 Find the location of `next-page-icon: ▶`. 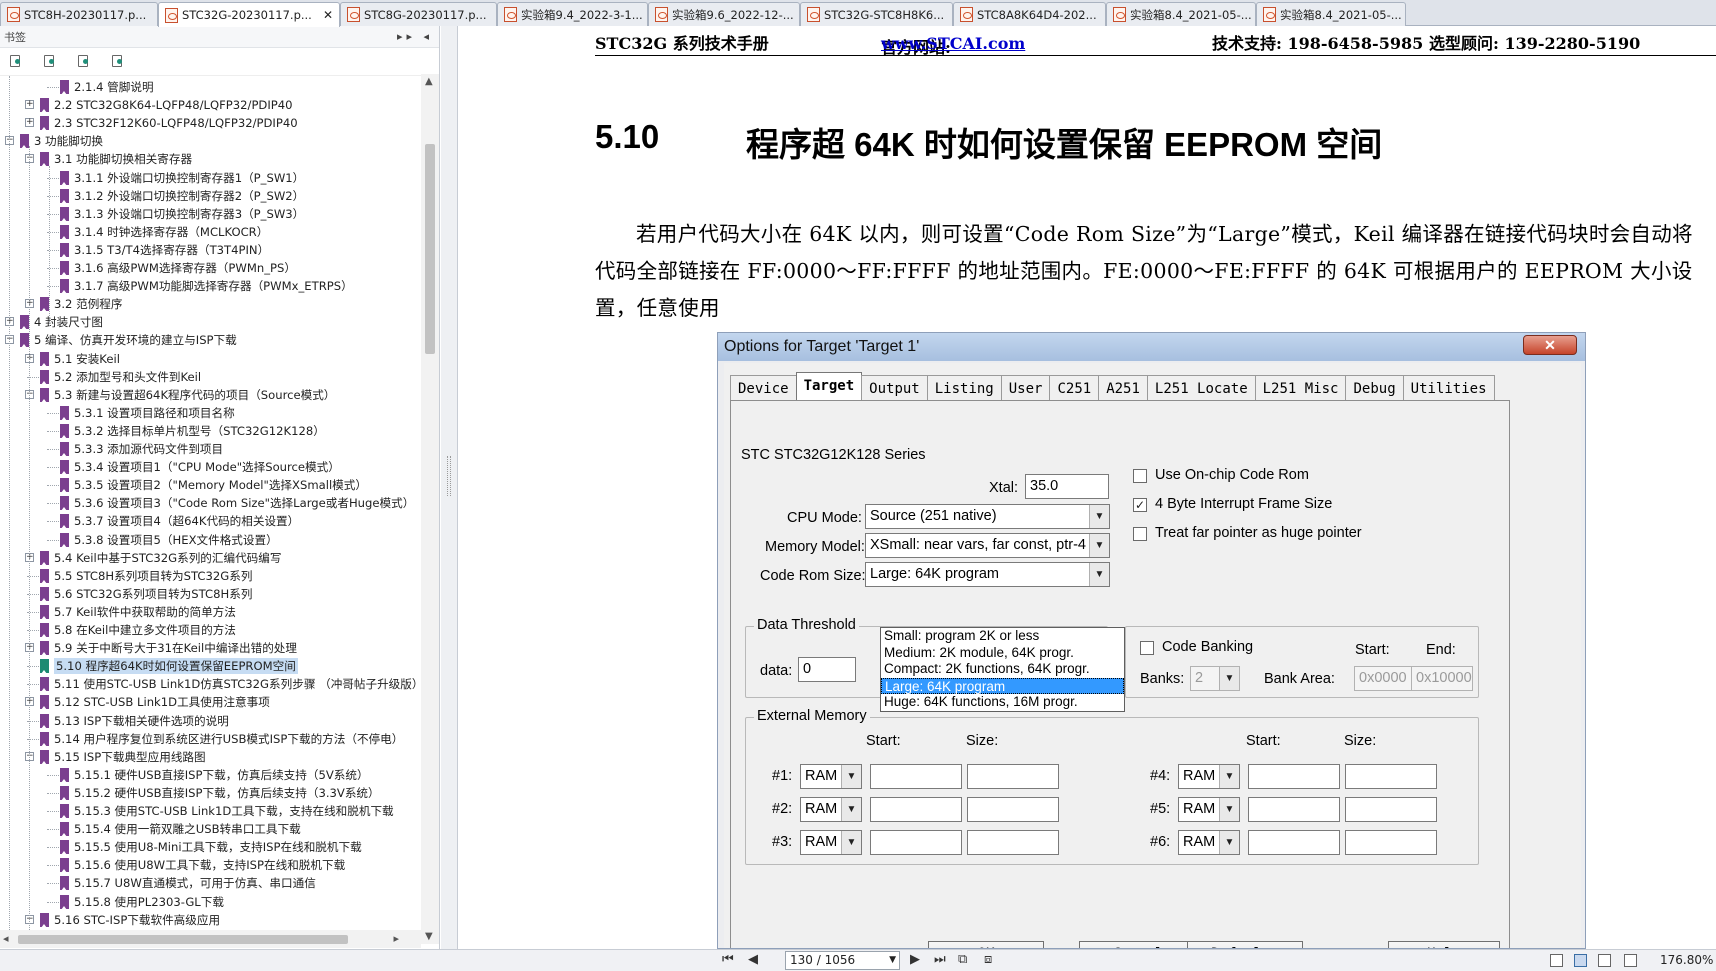

next-page-icon: ▶ is located at coordinates (915, 959).